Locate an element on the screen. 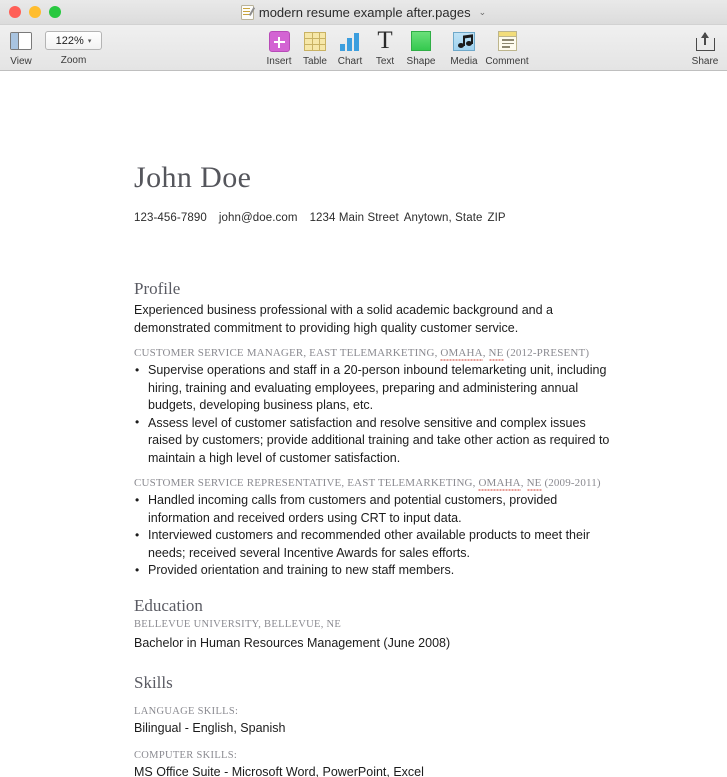 This screenshot has height=777, width=727. sidebar-view-icon is located at coordinates (21, 41).